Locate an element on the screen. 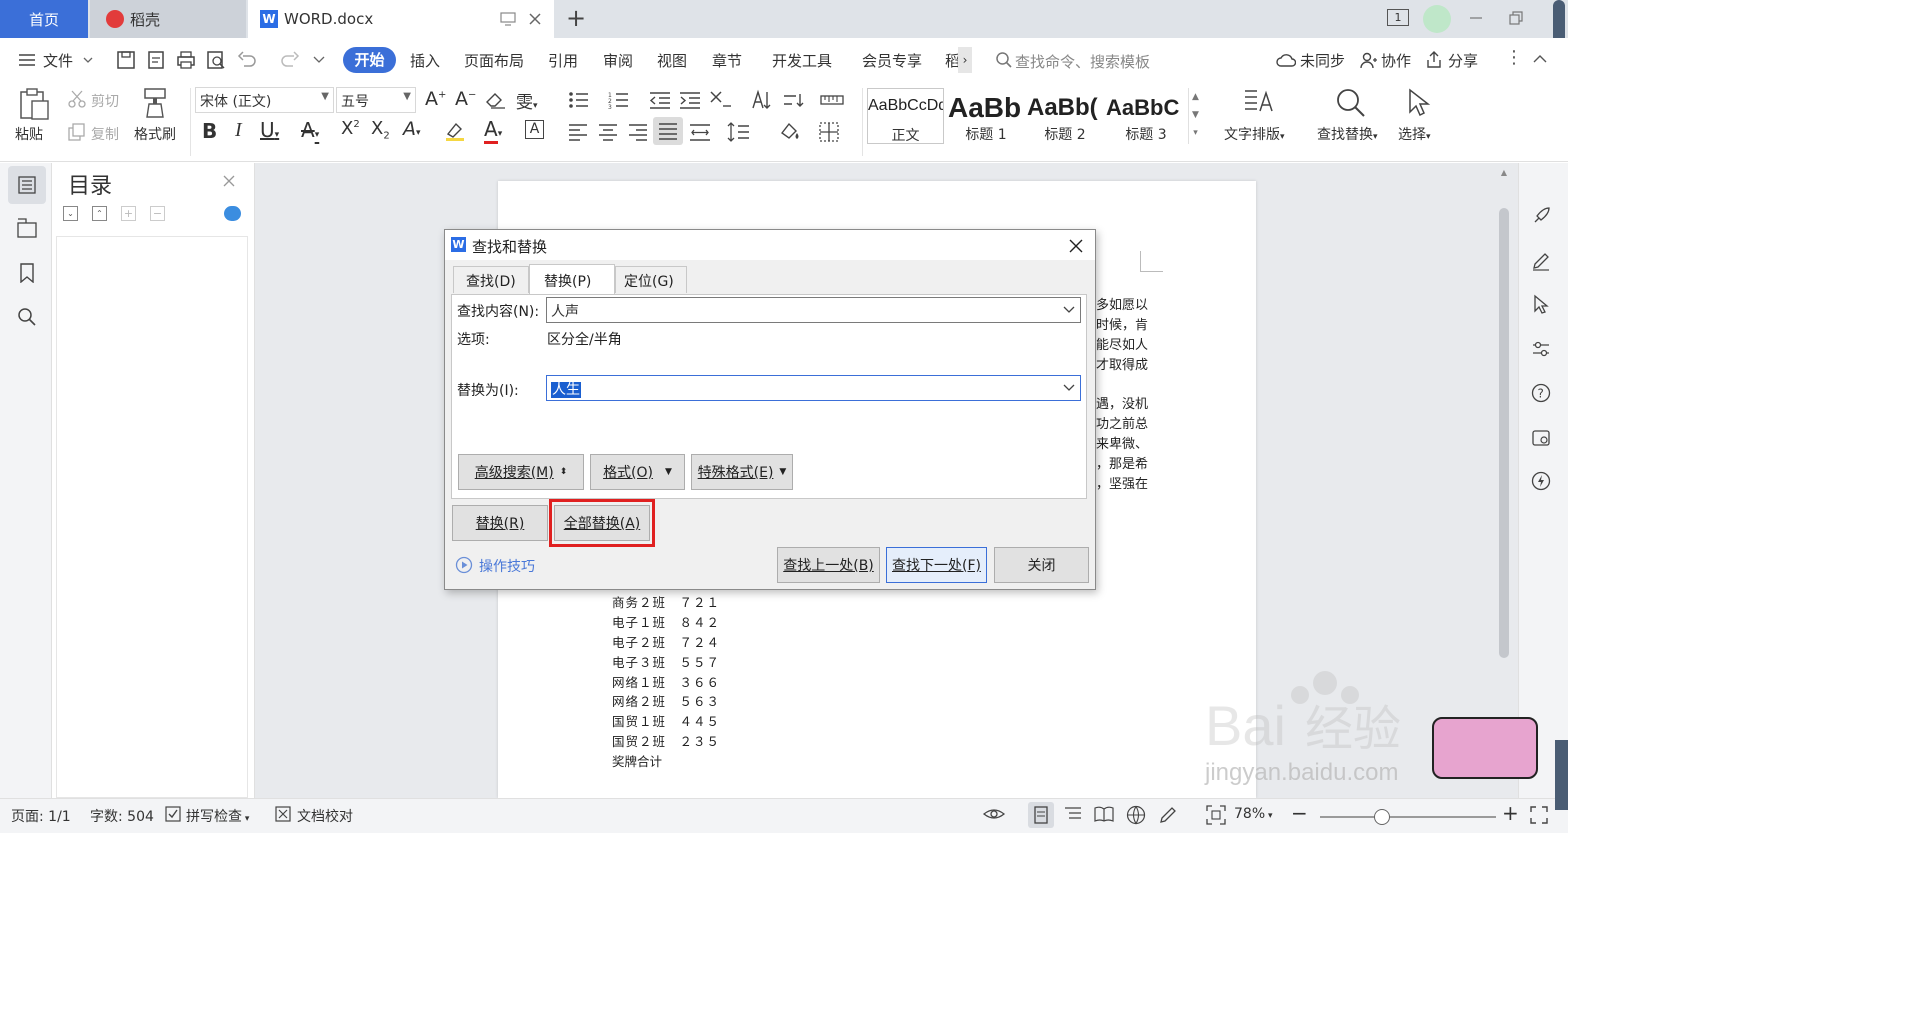 The image size is (1920, 1020). collaborate-button: 协作 is located at coordinates (1396, 60).